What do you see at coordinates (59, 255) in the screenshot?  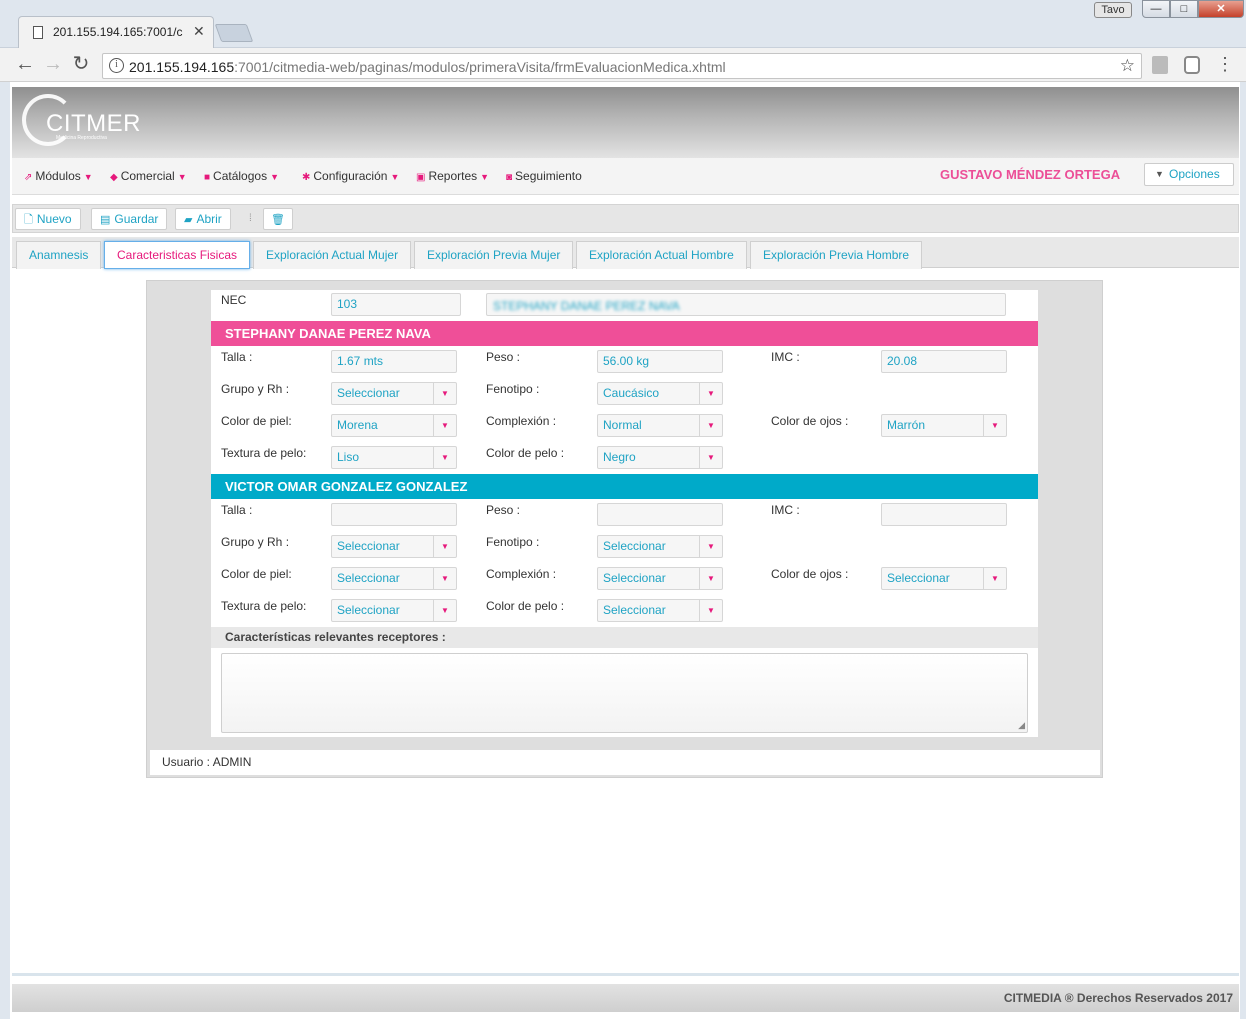 I see `tab-anamnesis: Anamnesis` at bounding box center [59, 255].